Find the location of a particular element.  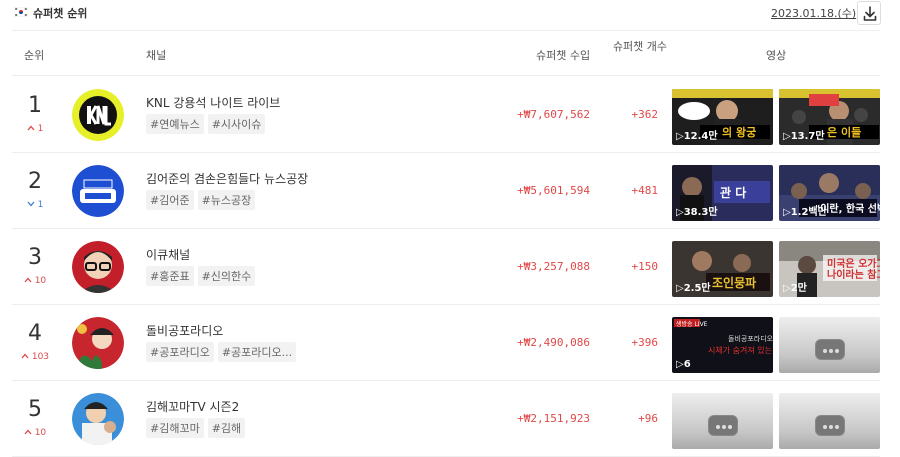

tag: #신의한수 is located at coordinates (226, 276).